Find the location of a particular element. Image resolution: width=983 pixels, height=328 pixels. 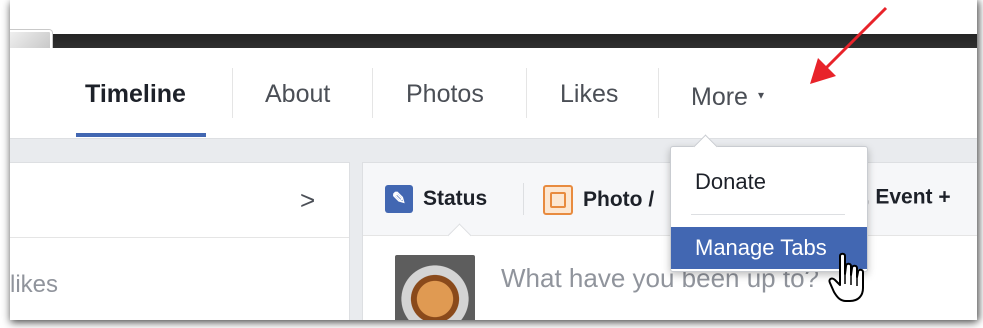

active-tab-indicator is located at coordinates (141, 135).